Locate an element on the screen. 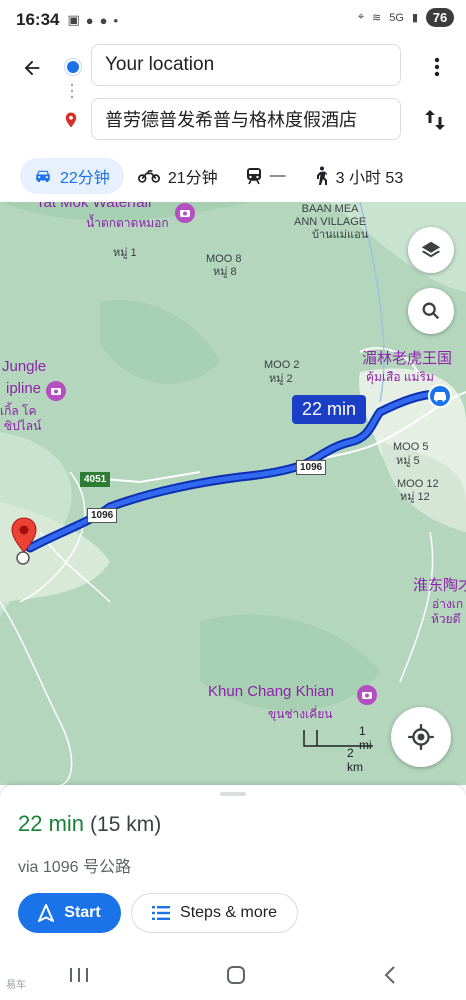 The width and height of the screenshot is (466, 1000). label-baan-mea-ann: BAAN MEA ANN VILLAGE is located at coordinates (330, 215).